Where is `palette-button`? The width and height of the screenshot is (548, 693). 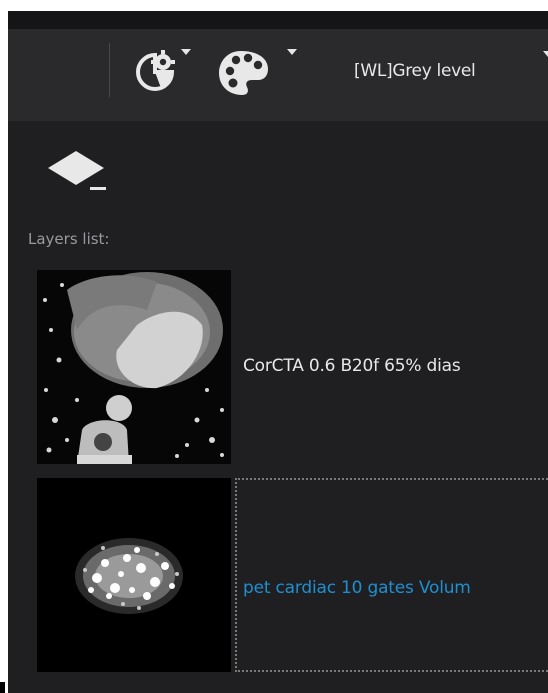
palette-button is located at coordinates (256, 73).